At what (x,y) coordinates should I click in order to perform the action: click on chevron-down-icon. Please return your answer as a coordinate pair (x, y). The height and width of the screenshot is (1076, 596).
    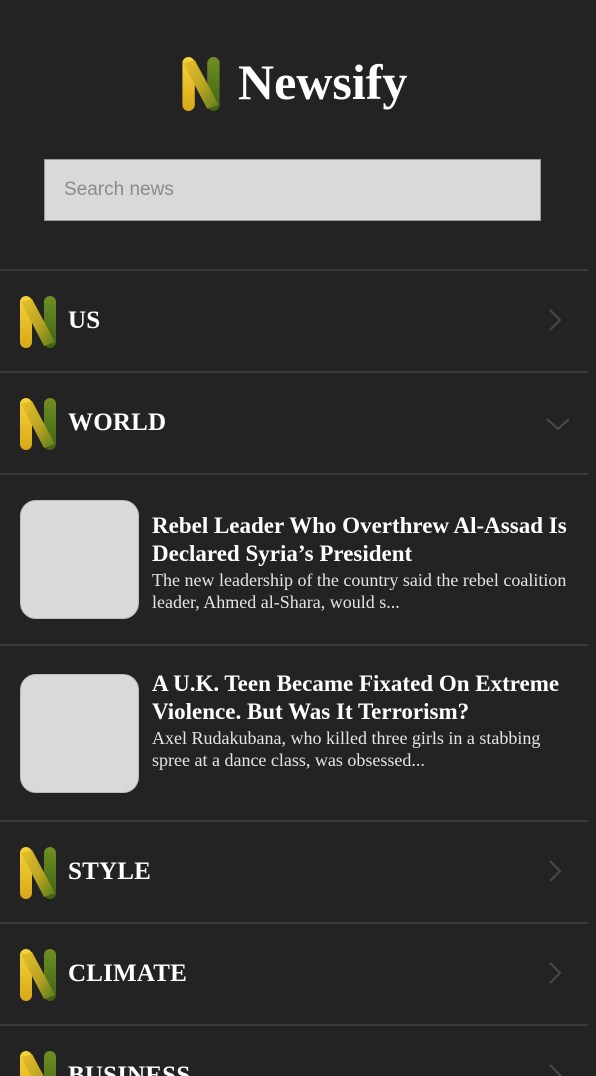
    Looking at the image, I should click on (558, 424).